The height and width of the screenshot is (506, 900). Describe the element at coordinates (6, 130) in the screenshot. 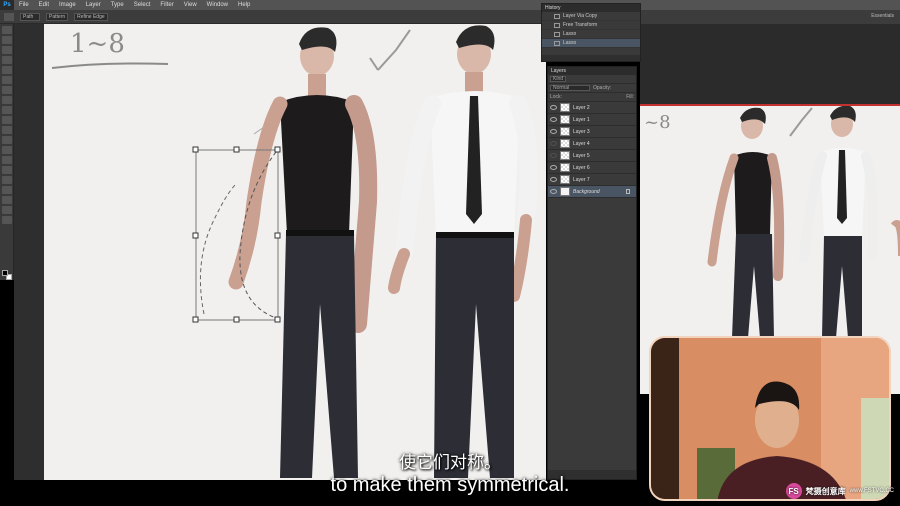

I see `eraser-tool-icon` at that location.